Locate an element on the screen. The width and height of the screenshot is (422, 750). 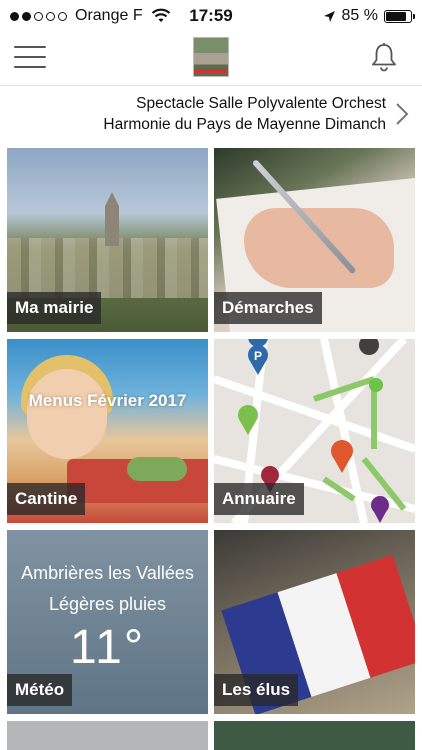
tile-demarches: Démarches is located at coordinates (314, 240).